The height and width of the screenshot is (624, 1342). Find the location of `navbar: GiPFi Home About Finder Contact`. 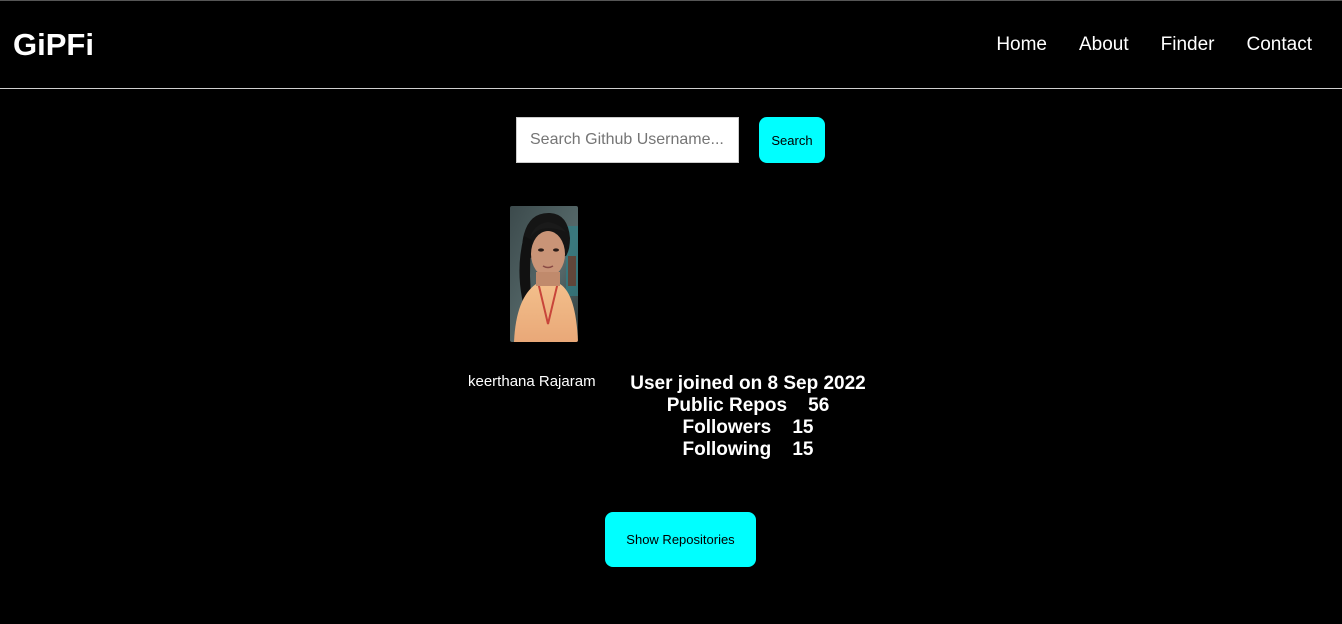

navbar: GiPFi Home About Finder Contact is located at coordinates (671, 44).